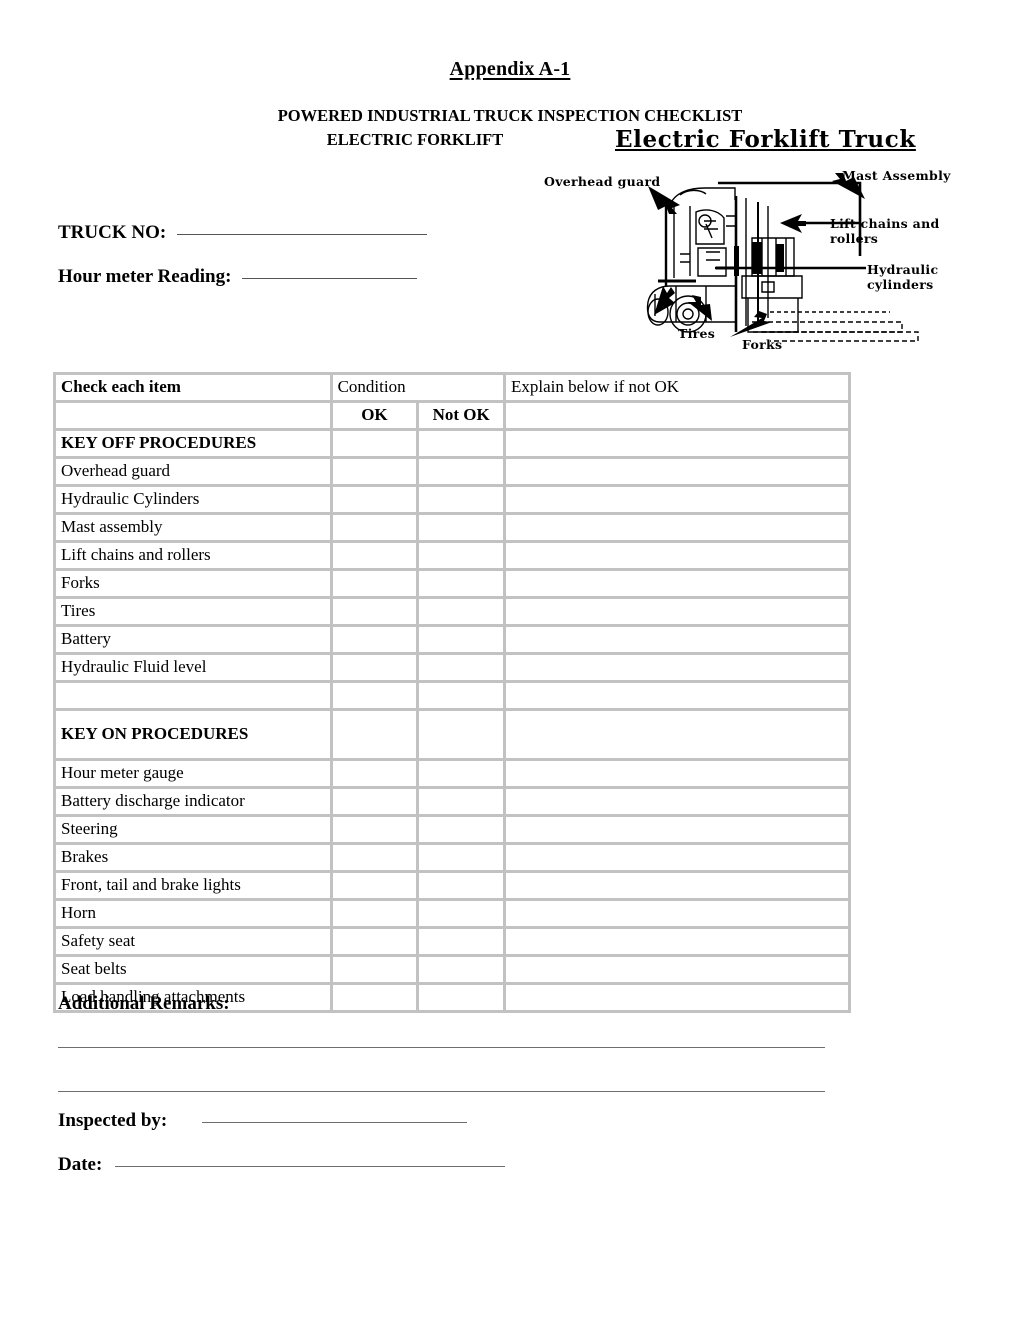  Describe the element at coordinates (335, 1122) in the screenshot. I see `inspected-by-input` at that location.